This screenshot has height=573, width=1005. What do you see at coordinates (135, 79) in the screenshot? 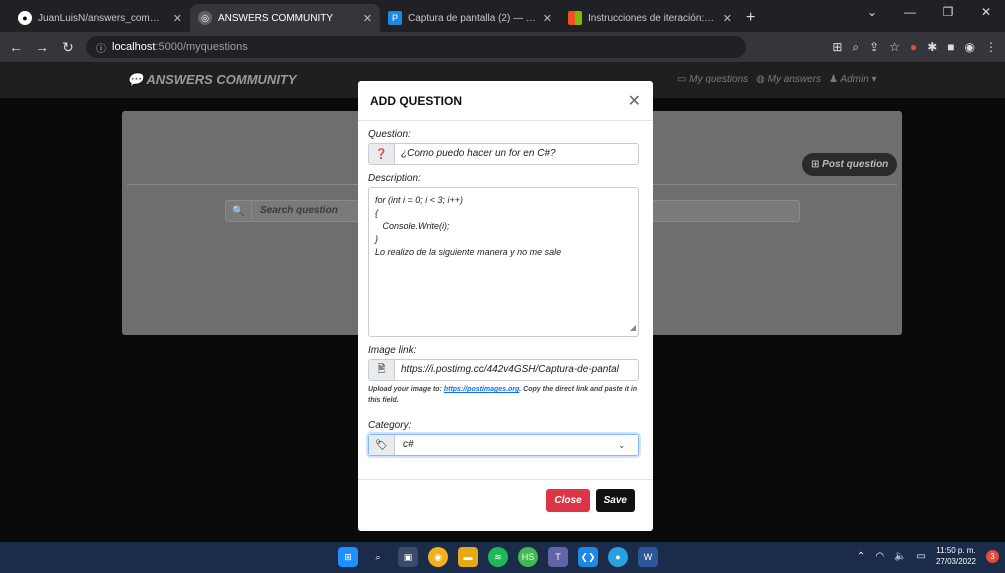
I see `comments-icon: 💬` at bounding box center [135, 79].